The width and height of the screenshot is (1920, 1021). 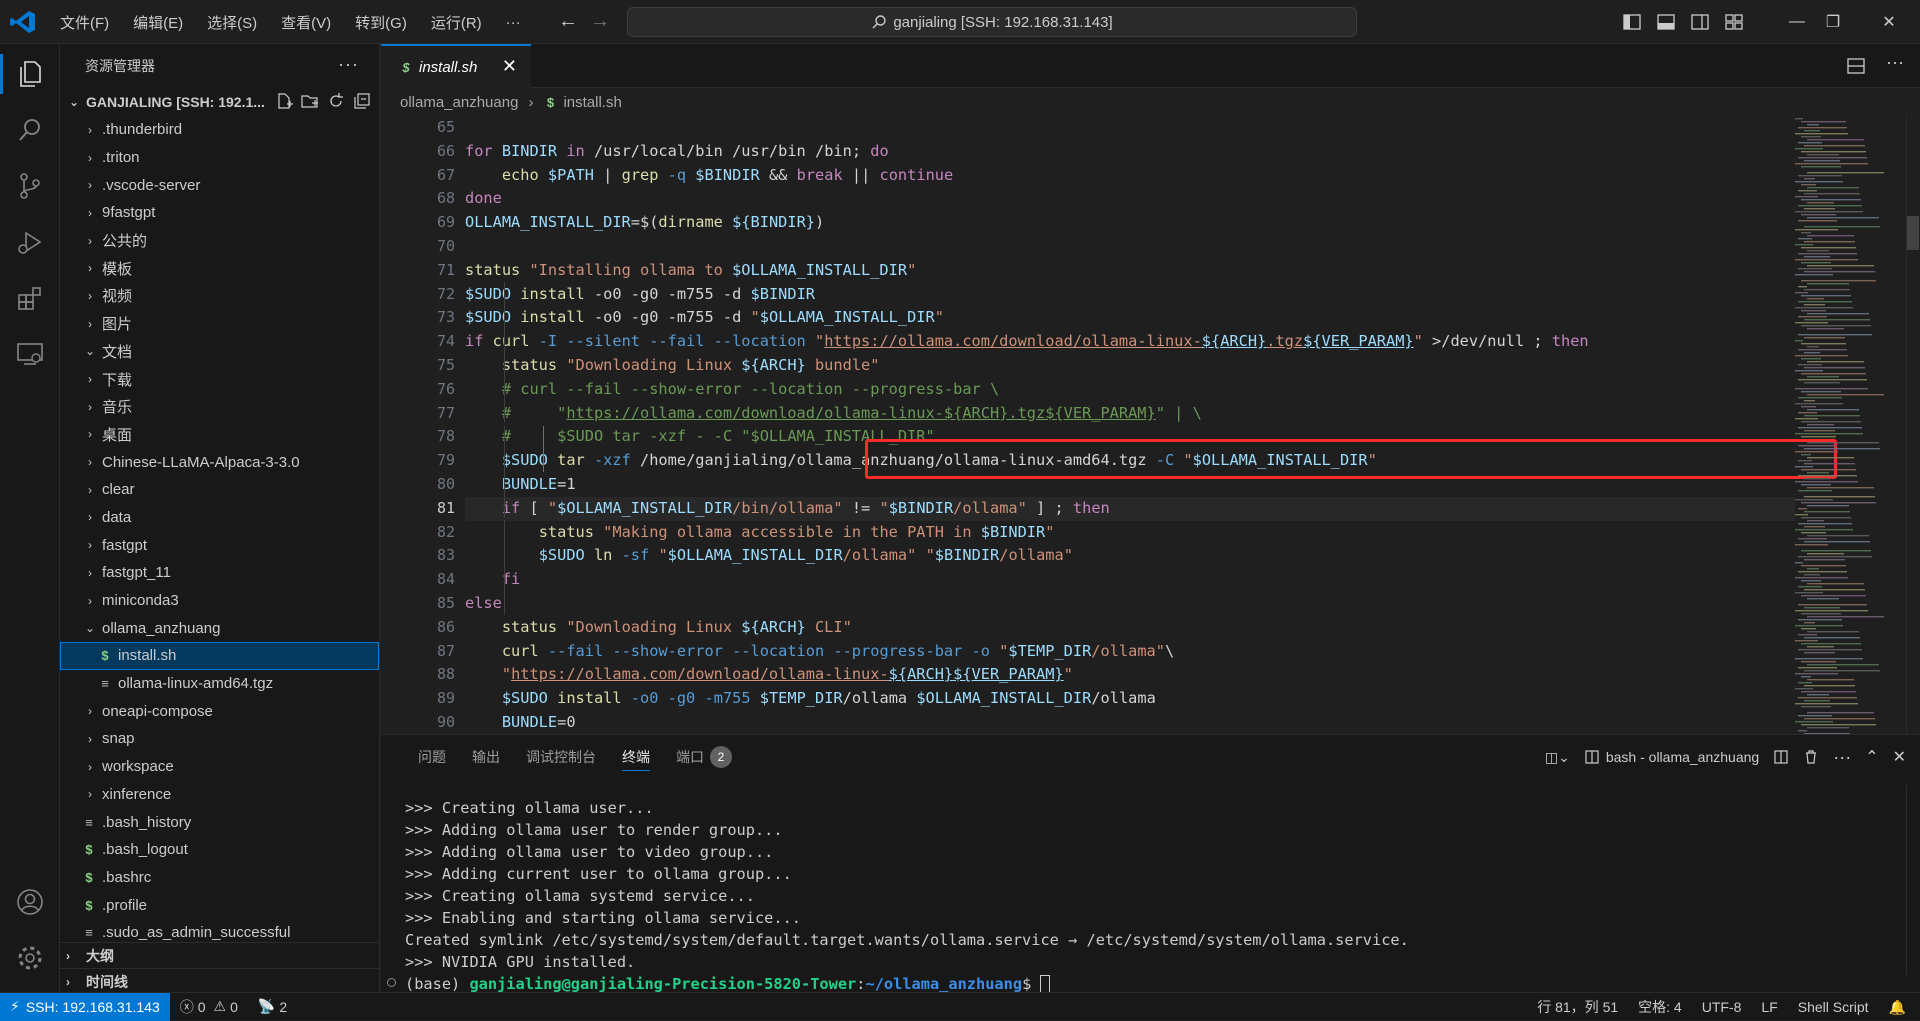 What do you see at coordinates (219, 213) in the screenshot?
I see `folder-item: › 9fastgpt` at bounding box center [219, 213].